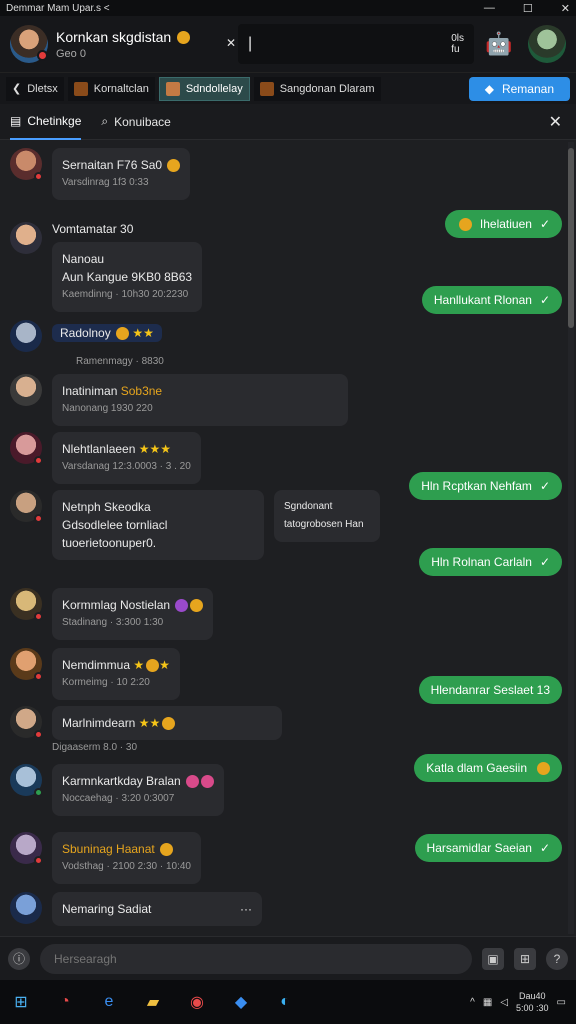  Describe the element at coordinates (327, 516) in the screenshot. I see `message-side: Sgndonant tatogrobosen Han` at that location.